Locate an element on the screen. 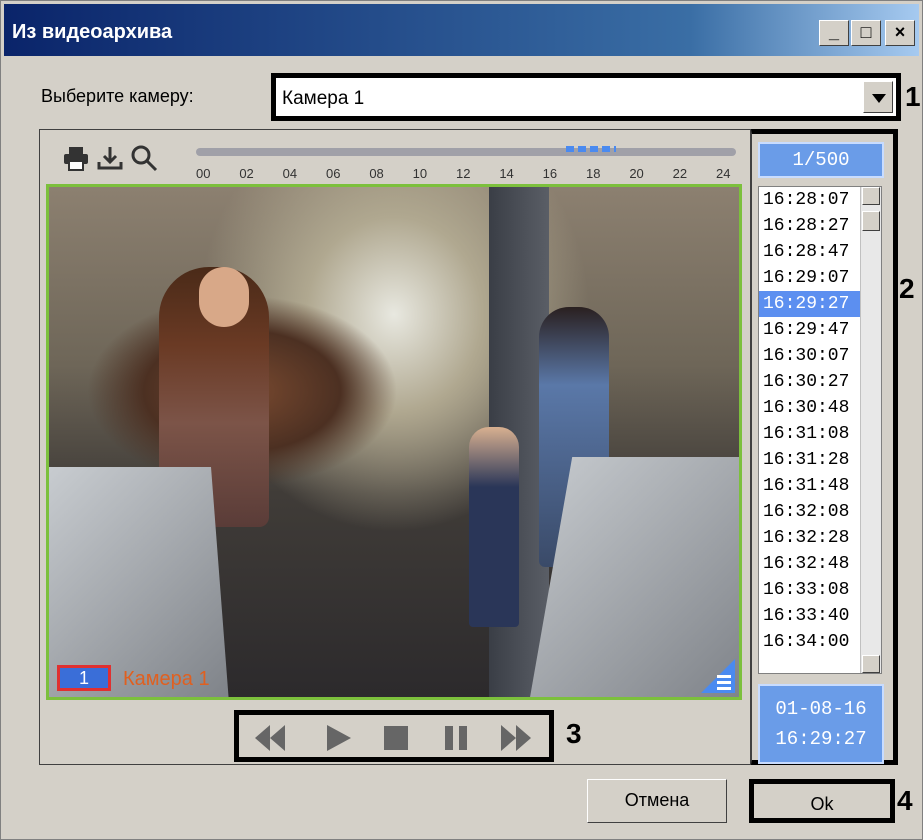 The width and height of the screenshot is (923, 840). time-list-item: 16:30:48 is located at coordinates (811, 408).